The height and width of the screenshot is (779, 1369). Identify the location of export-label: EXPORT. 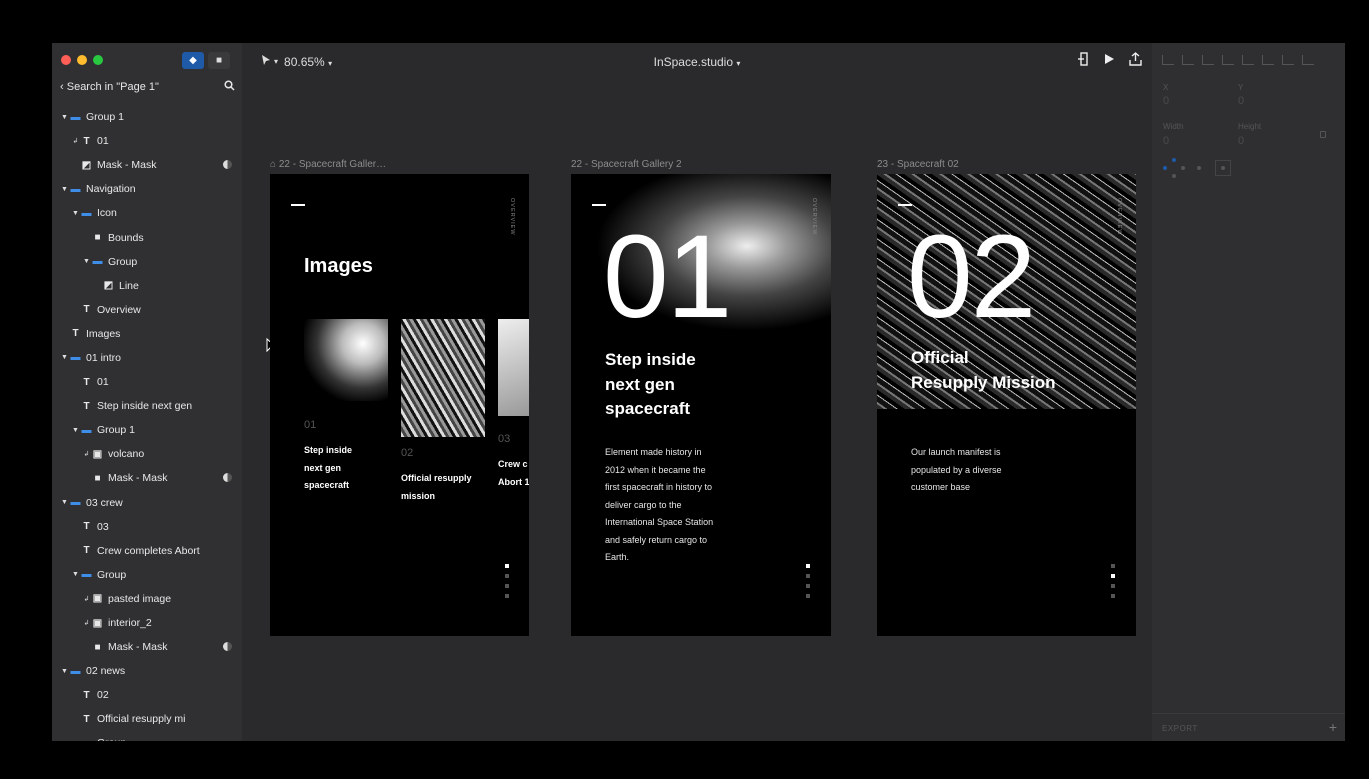
(1180, 728).